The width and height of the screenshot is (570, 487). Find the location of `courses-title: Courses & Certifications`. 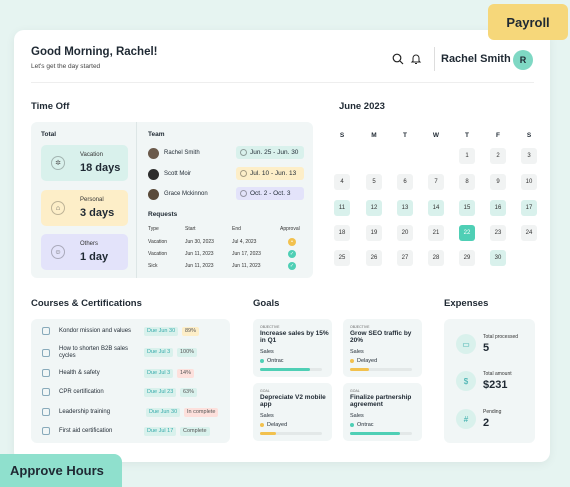

courses-title: Courses & Certifications is located at coordinates (86, 303).